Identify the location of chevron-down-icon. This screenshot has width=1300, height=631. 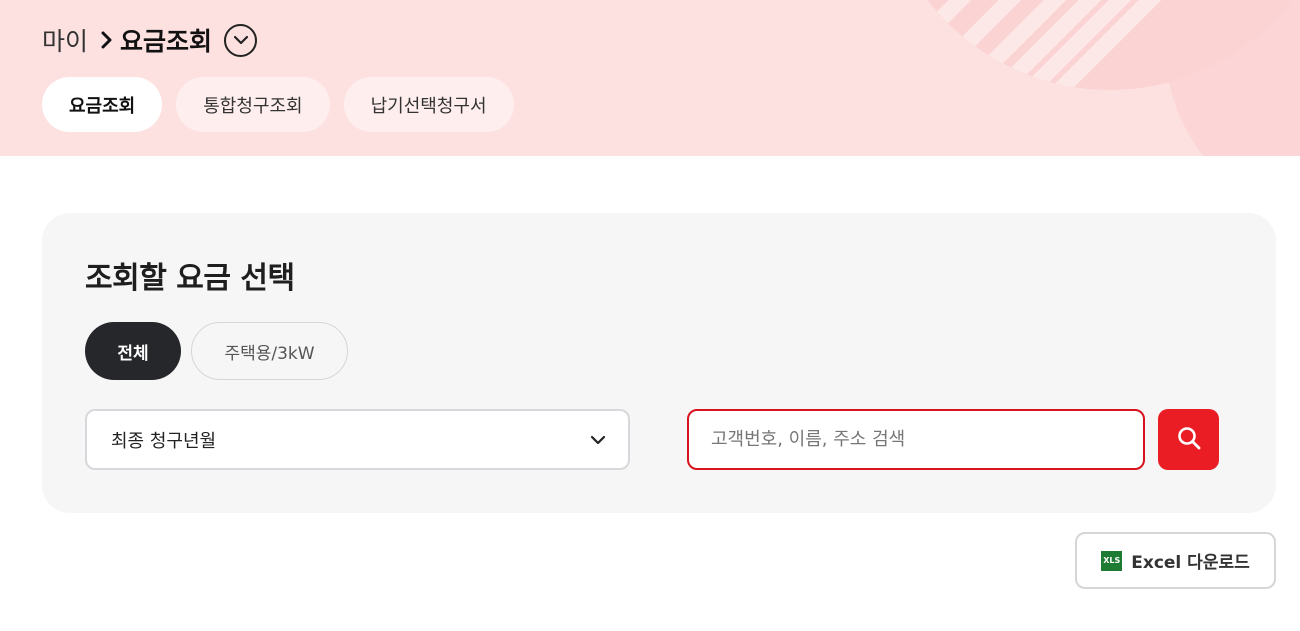
(598, 439).